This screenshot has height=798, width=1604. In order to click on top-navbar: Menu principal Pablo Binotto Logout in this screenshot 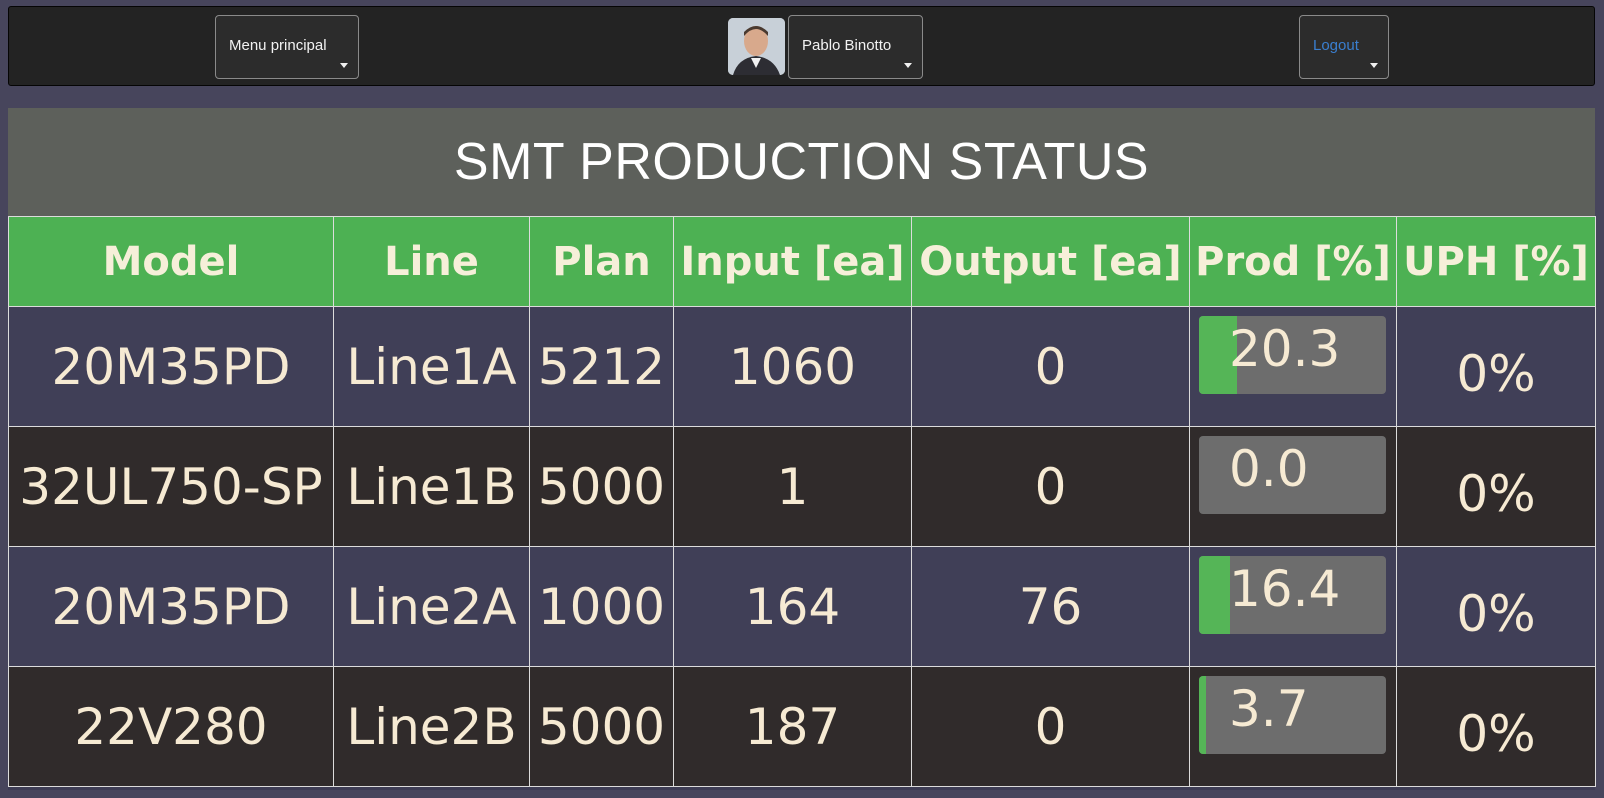, I will do `click(801, 46)`.